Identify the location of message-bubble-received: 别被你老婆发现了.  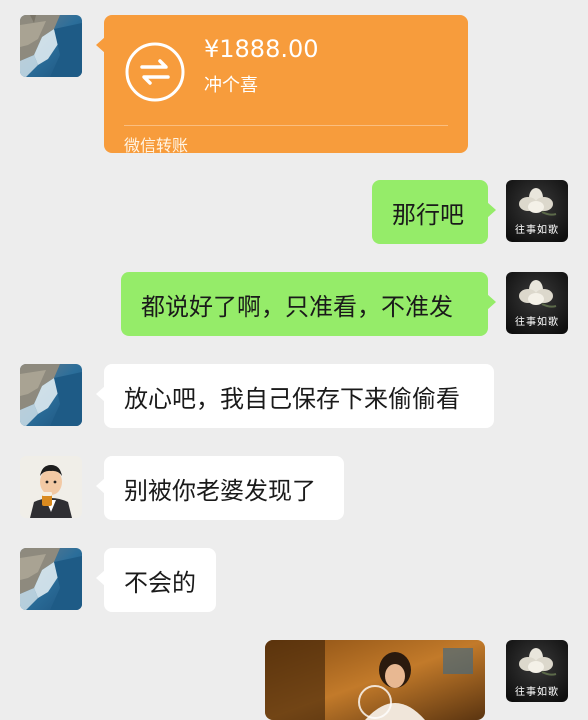
(220, 488).